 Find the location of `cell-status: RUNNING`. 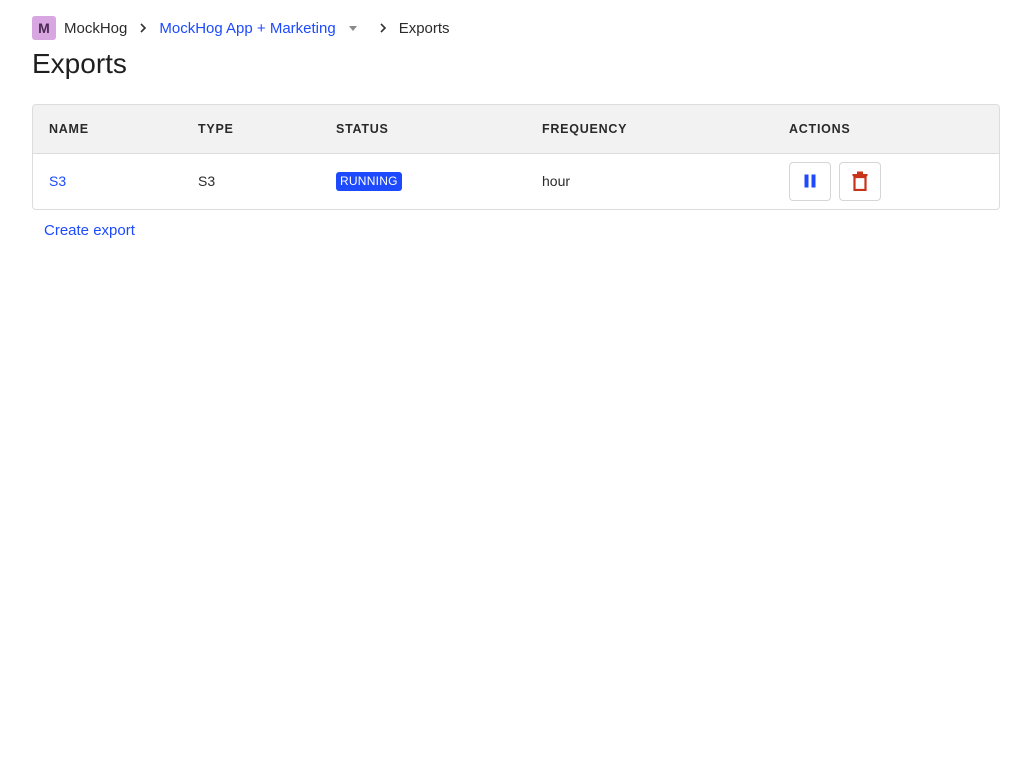

cell-status: RUNNING is located at coordinates (423, 181).